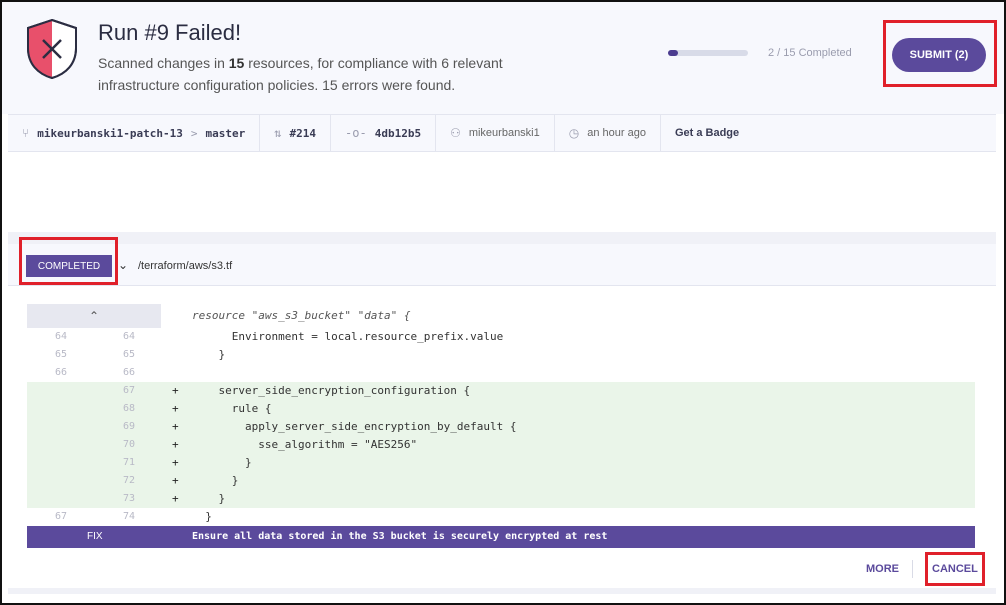  What do you see at coordinates (301, 315) in the screenshot?
I see `resource-line: resource "aws_s3_bucket" "data" {` at bounding box center [301, 315].